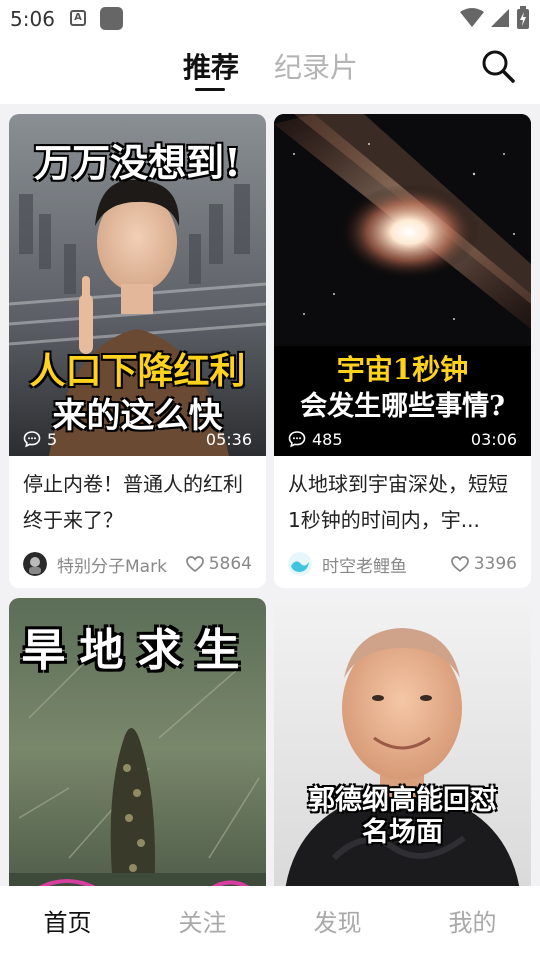  Describe the element at coordinates (137, 439) in the screenshot. I see `video-meta: 5 05:36` at that location.